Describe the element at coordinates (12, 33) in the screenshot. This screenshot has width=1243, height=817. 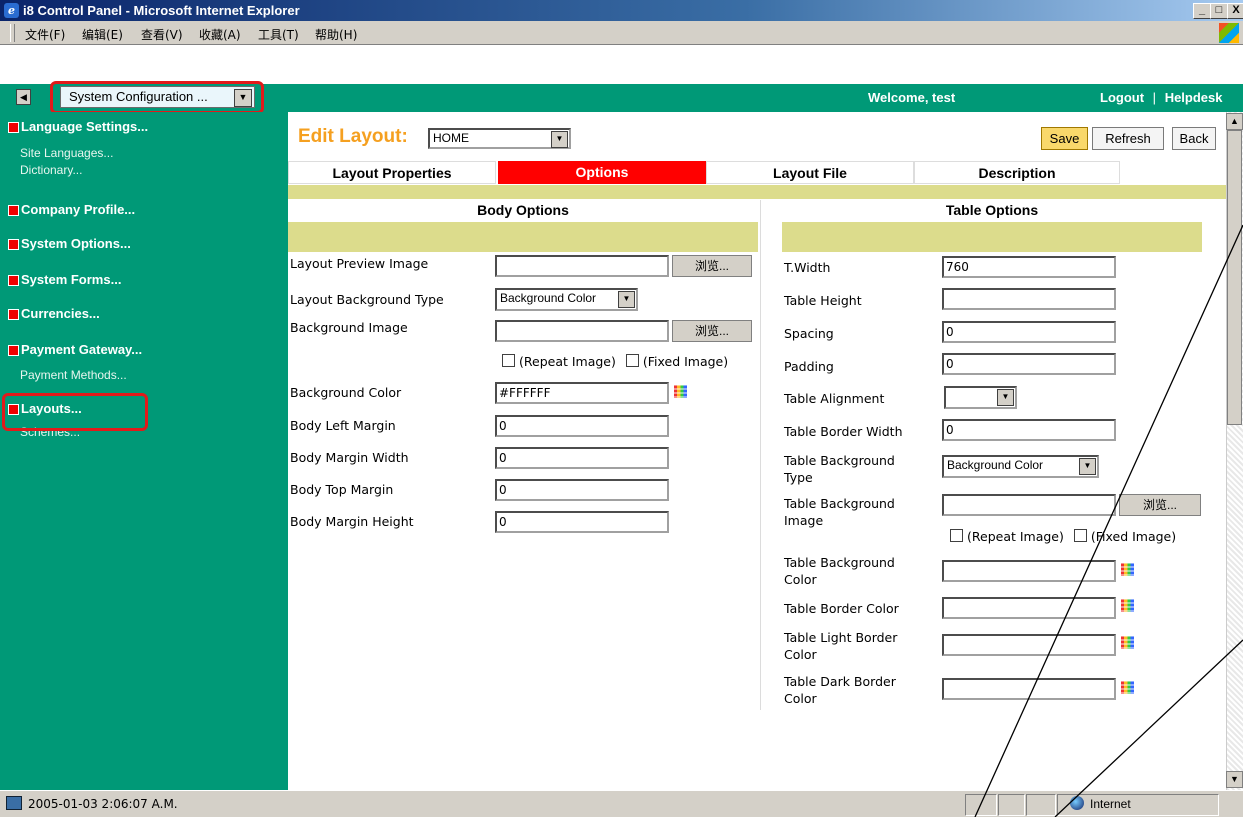
I see `toolbar-grip` at that location.